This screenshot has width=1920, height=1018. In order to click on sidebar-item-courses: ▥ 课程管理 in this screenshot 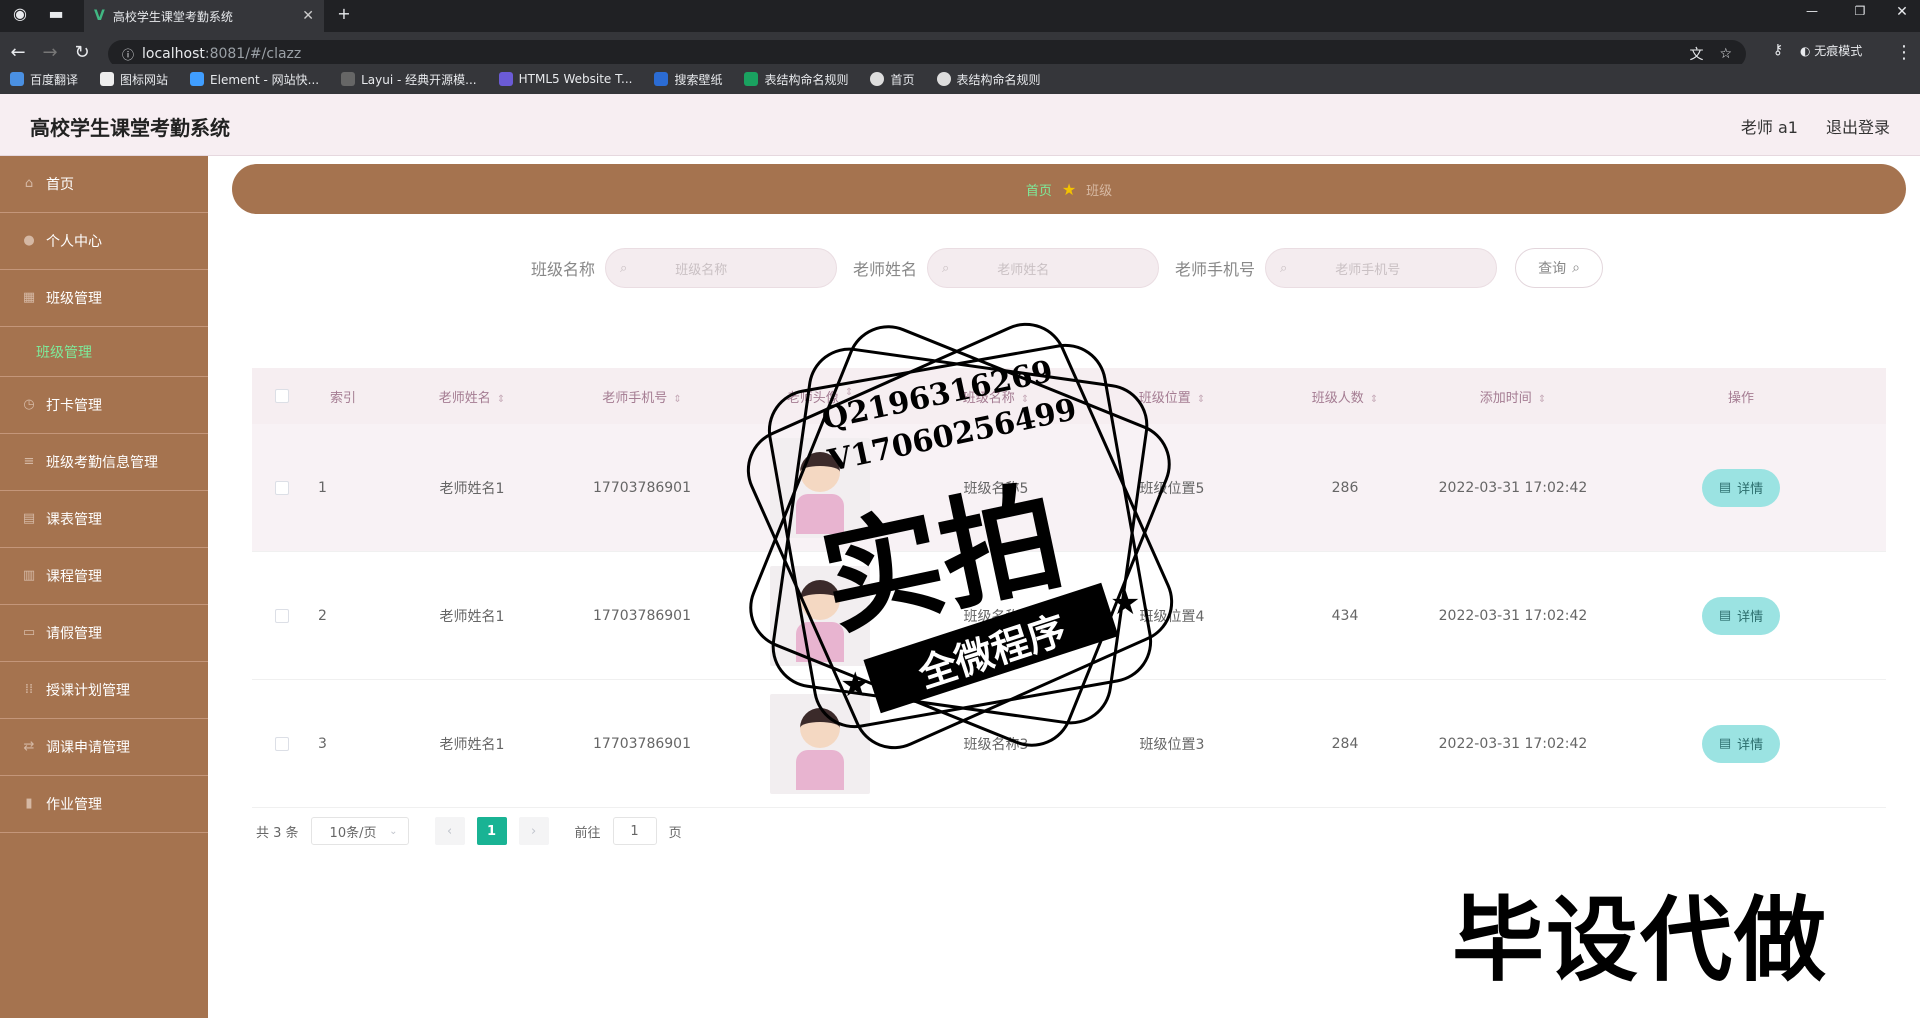, I will do `click(104, 576)`.